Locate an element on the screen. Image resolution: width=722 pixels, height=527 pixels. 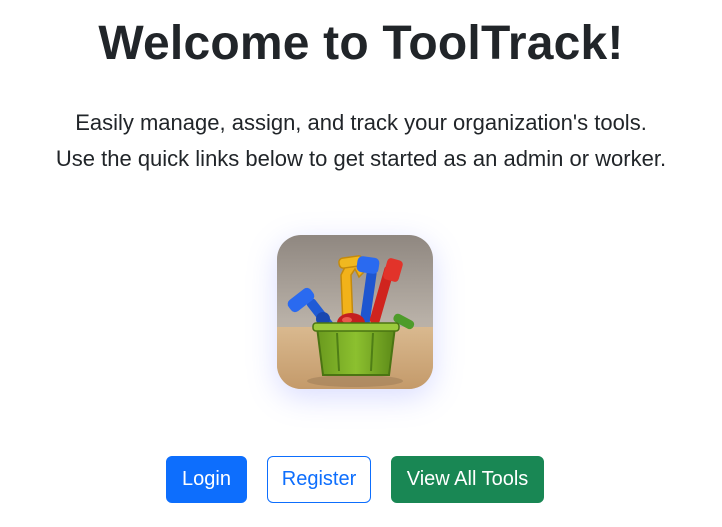
toolbox-icon is located at coordinates (355, 312).